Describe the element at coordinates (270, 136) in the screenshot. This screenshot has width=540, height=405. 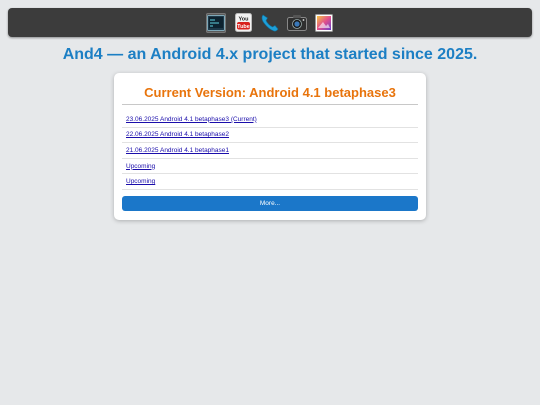
I see `list-item: 22.06.2025 Android 4.1 betaphase2` at that location.